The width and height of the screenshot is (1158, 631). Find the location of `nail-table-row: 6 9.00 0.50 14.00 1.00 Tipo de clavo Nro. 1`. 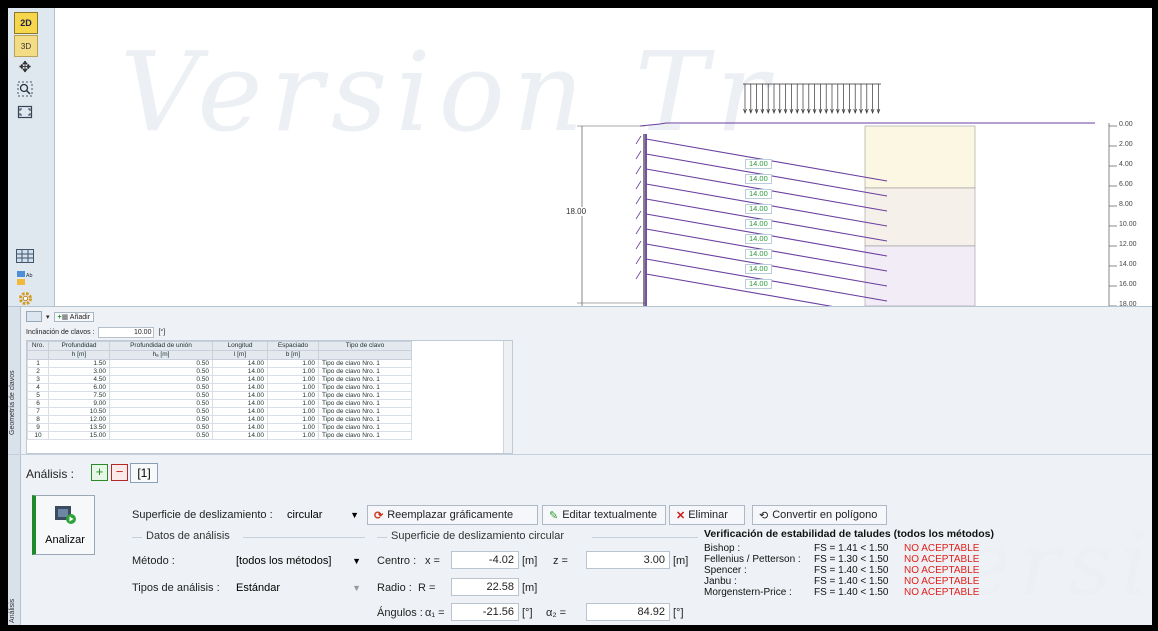

nail-table-row: 6 9.00 0.50 14.00 1.00 Tipo de clavo Nro. 1 is located at coordinates (219, 403).